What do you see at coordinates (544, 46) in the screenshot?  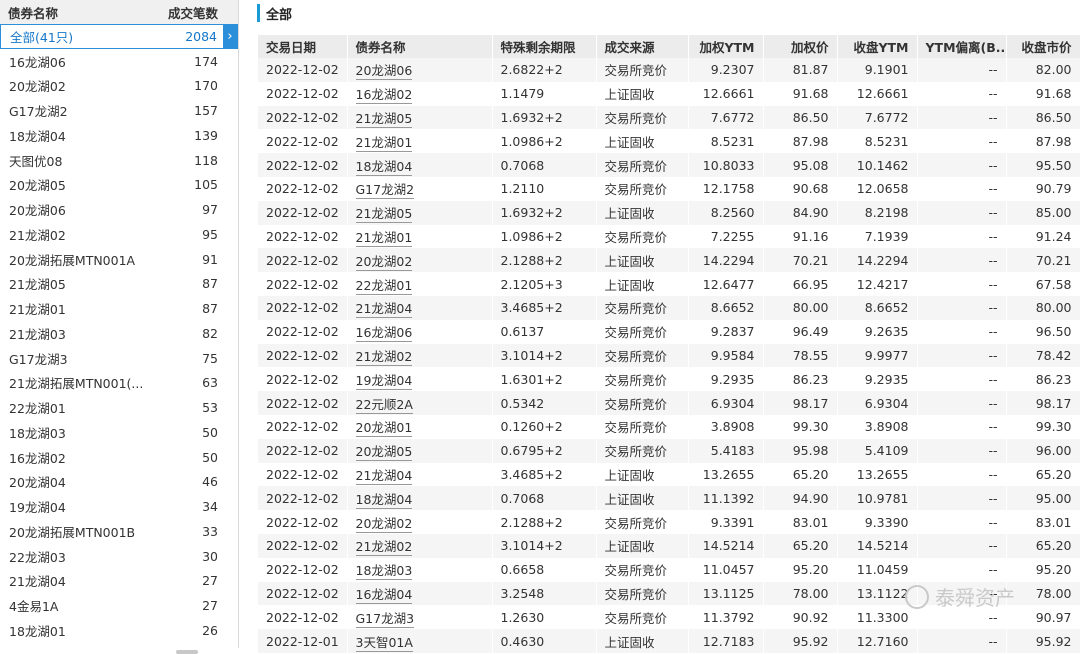 I see `column-header-special-remaining-term: 特殊剩余期限` at bounding box center [544, 46].